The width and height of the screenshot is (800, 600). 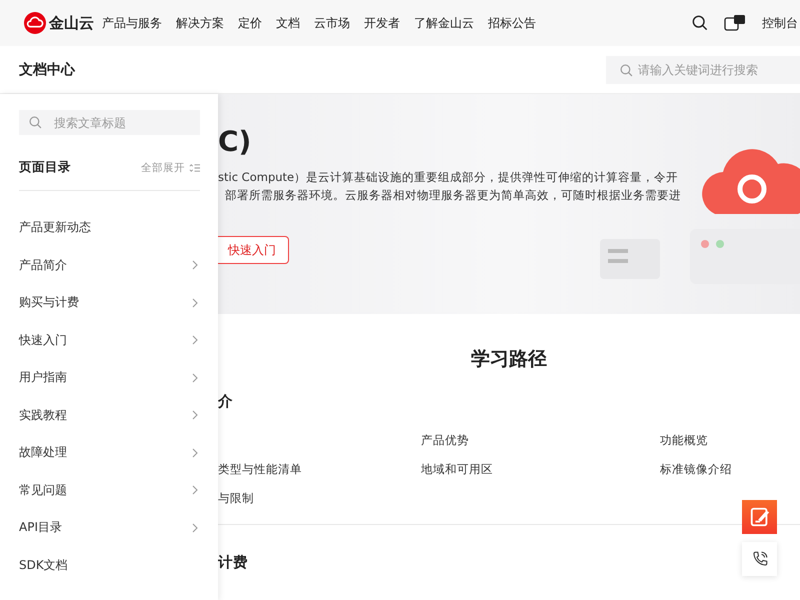 What do you see at coordinates (35, 23) in the screenshot?
I see `cloud-logo-icon` at bounding box center [35, 23].